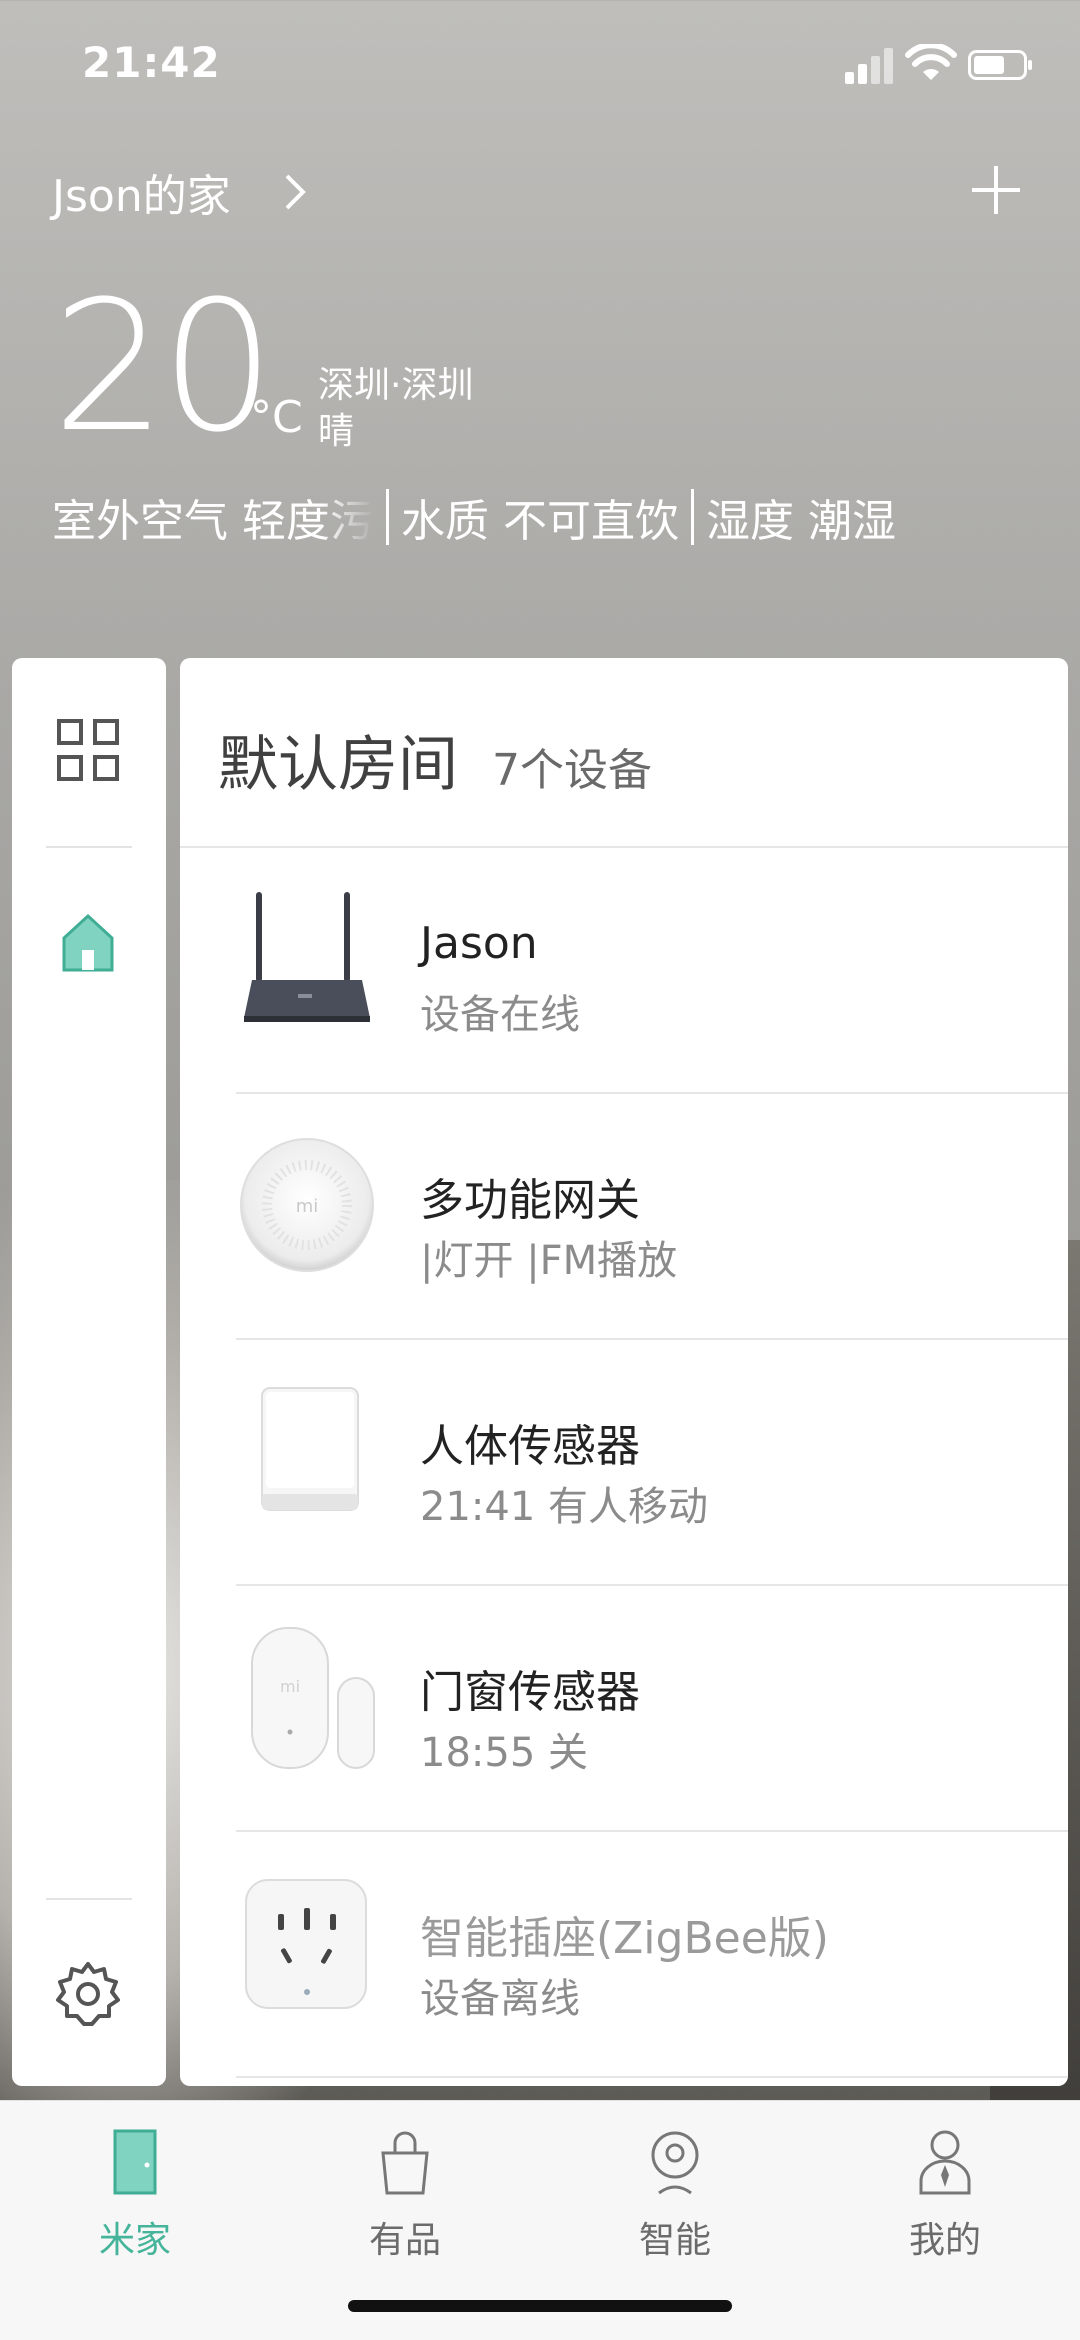  Describe the element at coordinates (675, 2196) in the screenshot. I see `tab-smart: 智能` at that location.